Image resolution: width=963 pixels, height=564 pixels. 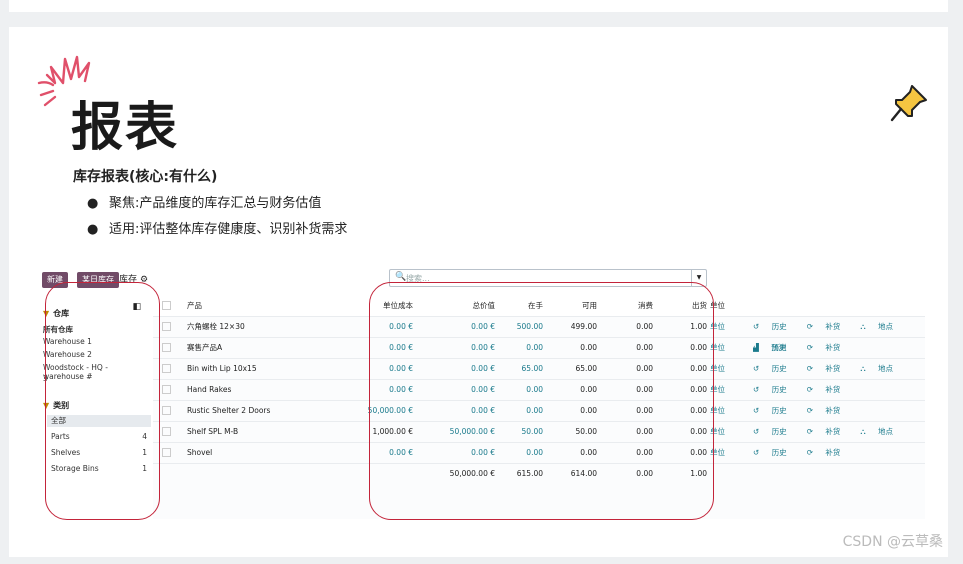 I want to click on bullet-text: 适用:评估整体库存健康度、识别补货需求, so click(x=228, y=229).